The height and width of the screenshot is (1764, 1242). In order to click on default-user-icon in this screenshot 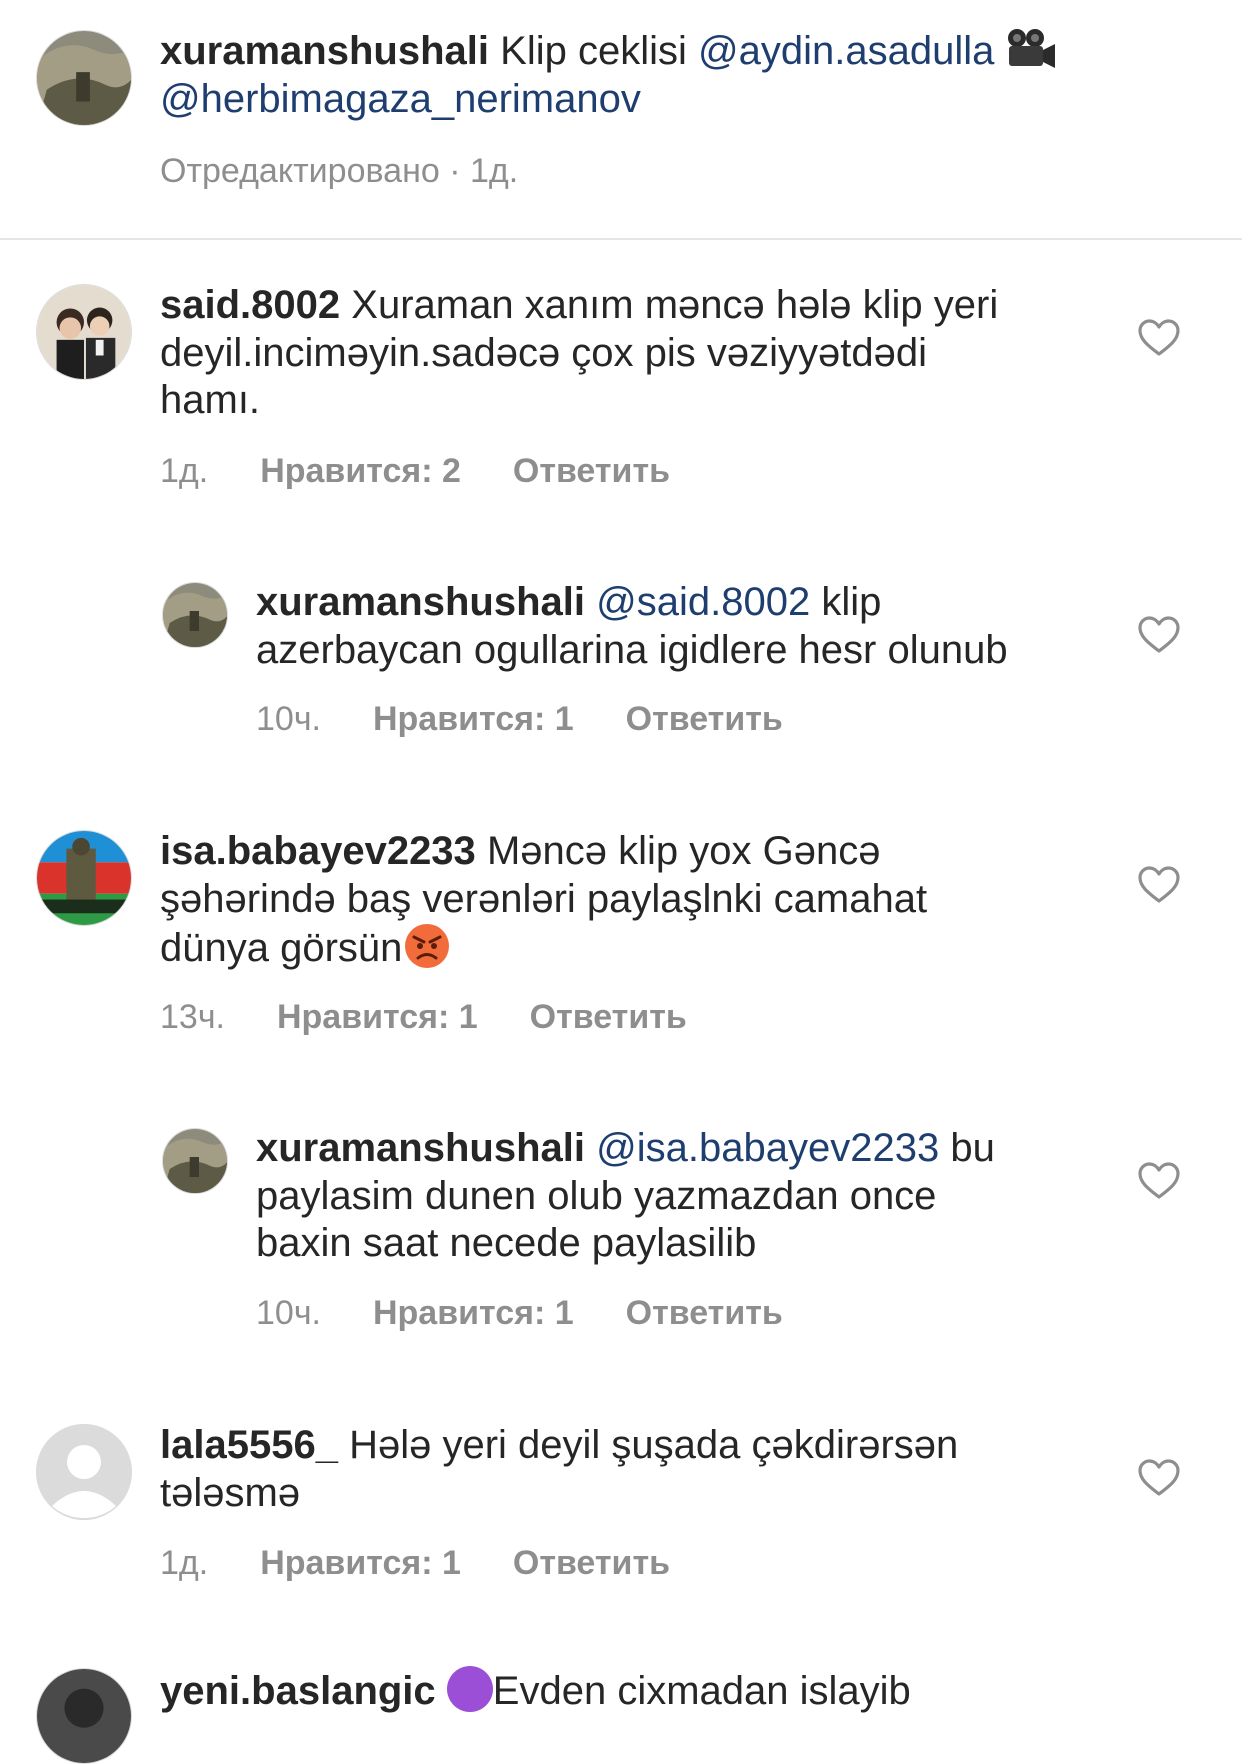, I will do `click(84, 1472)`.